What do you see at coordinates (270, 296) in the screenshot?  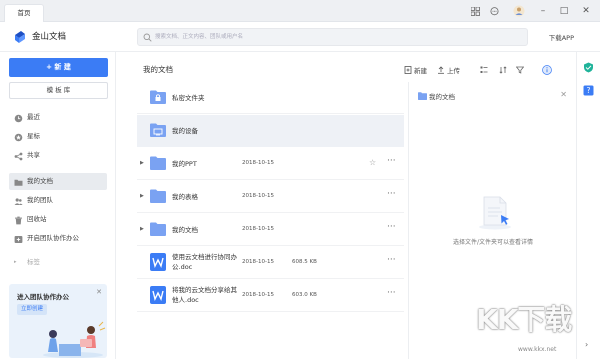 I see `table-row: 将我的云文档分享给其他人.doc 2018-10-15 603.0 KB ···` at bounding box center [270, 296].